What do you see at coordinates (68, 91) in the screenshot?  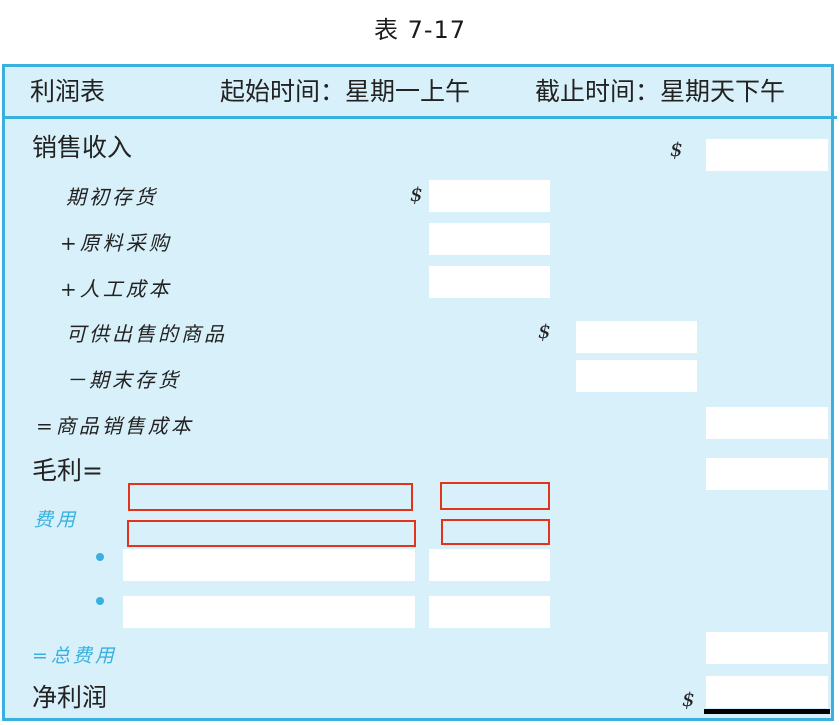 I see `statement-title: 利润表` at bounding box center [68, 91].